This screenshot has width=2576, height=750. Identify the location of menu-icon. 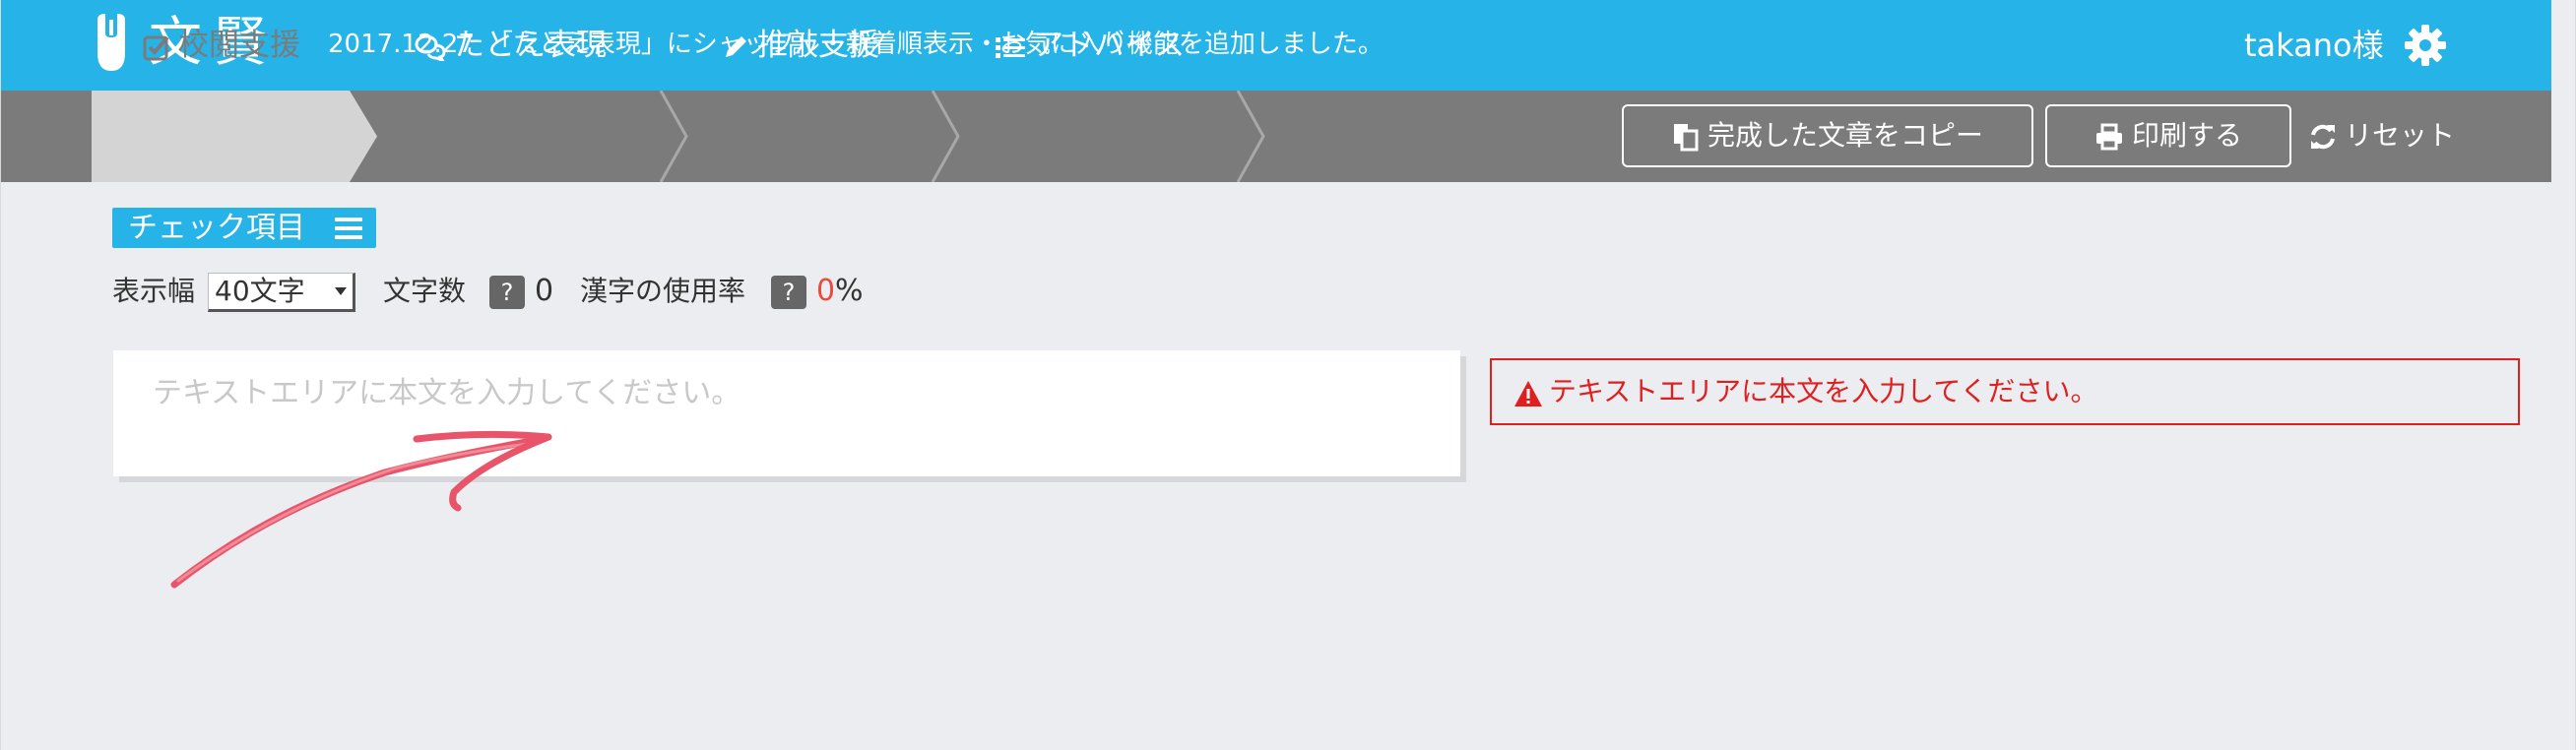
(348, 228).